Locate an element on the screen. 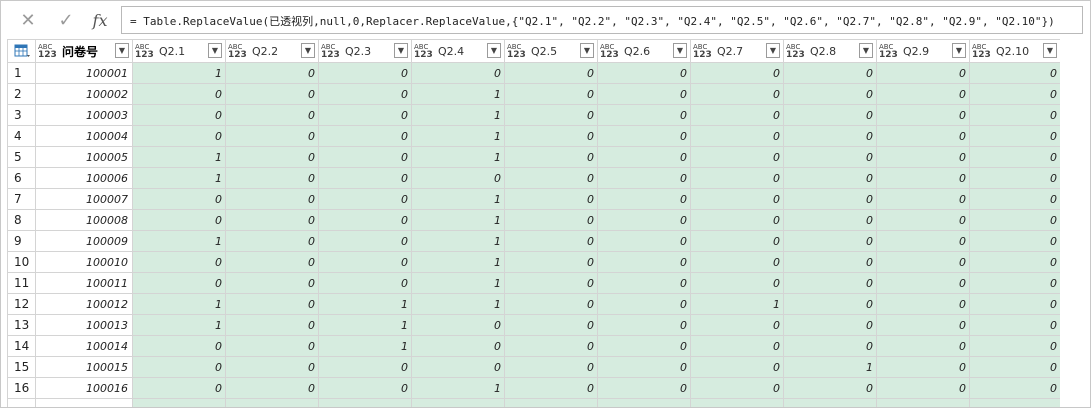  column-header: ABC 123 Q2.10 ▼ is located at coordinates (1014, 51).